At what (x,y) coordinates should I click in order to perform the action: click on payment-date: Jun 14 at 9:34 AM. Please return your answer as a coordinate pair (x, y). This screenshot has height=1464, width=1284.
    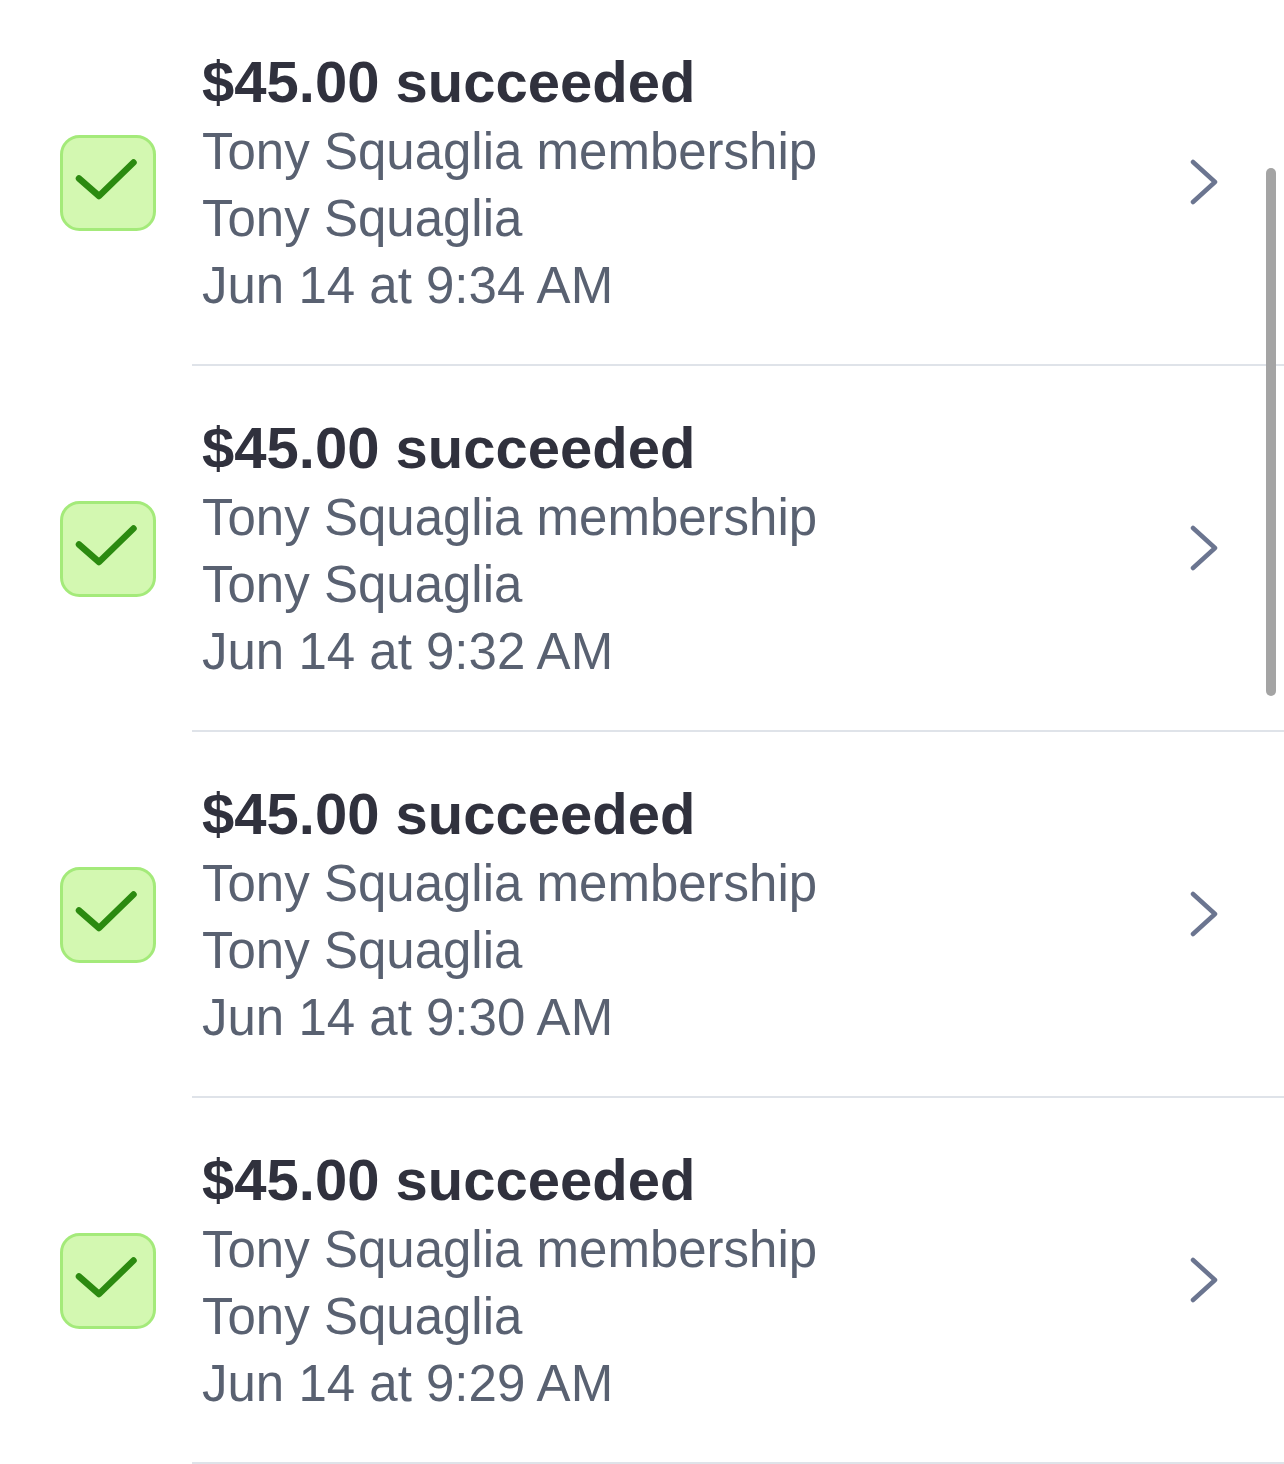
    Looking at the image, I should click on (408, 285).